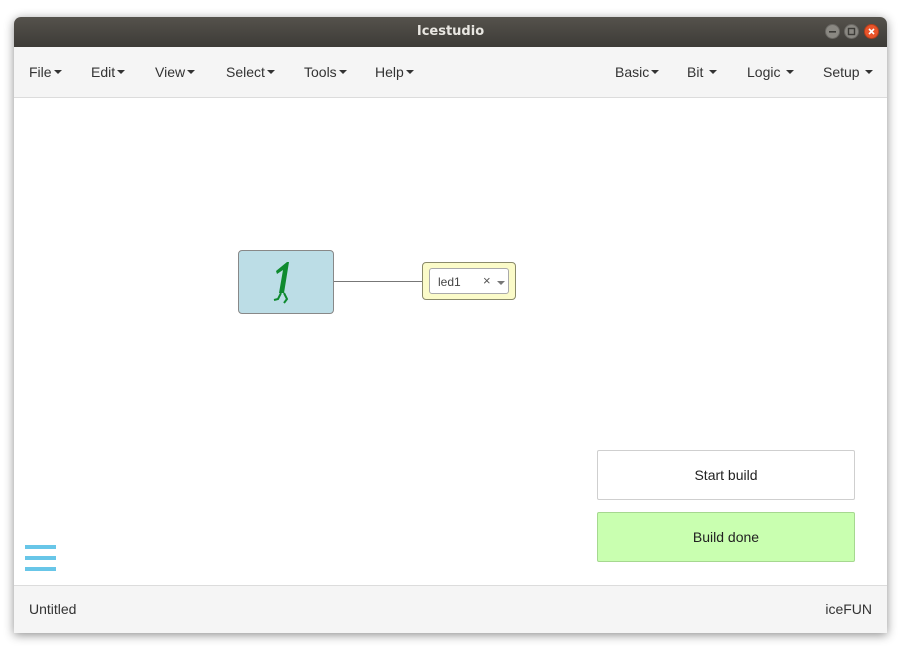  Describe the element at coordinates (771, 72) in the screenshot. I see `menu-logic: Logic` at that location.